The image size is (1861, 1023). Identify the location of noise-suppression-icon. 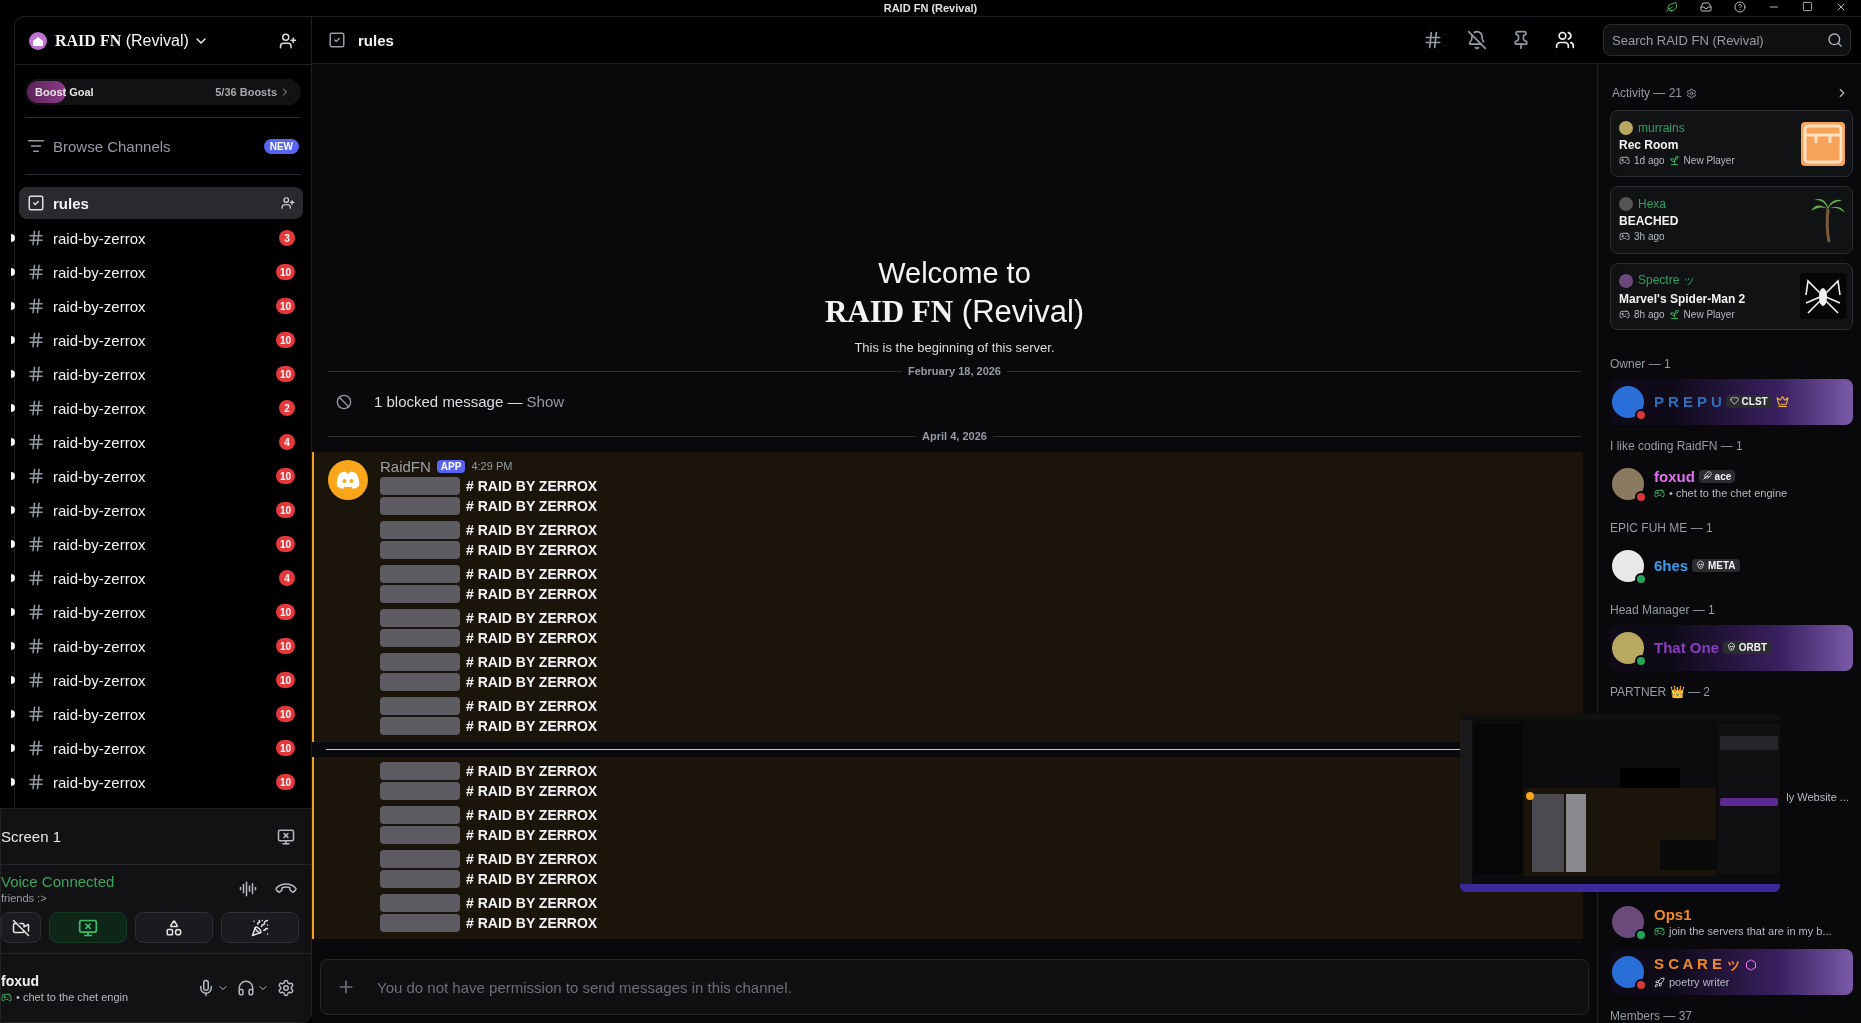
(248, 888).